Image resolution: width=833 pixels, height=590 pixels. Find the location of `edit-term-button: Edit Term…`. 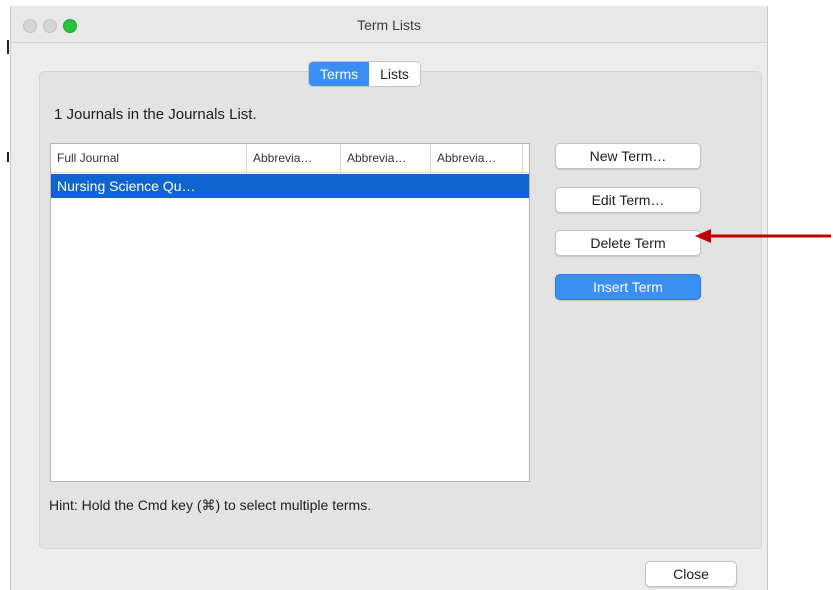

edit-term-button: Edit Term… is located at coordinates (628, 200).